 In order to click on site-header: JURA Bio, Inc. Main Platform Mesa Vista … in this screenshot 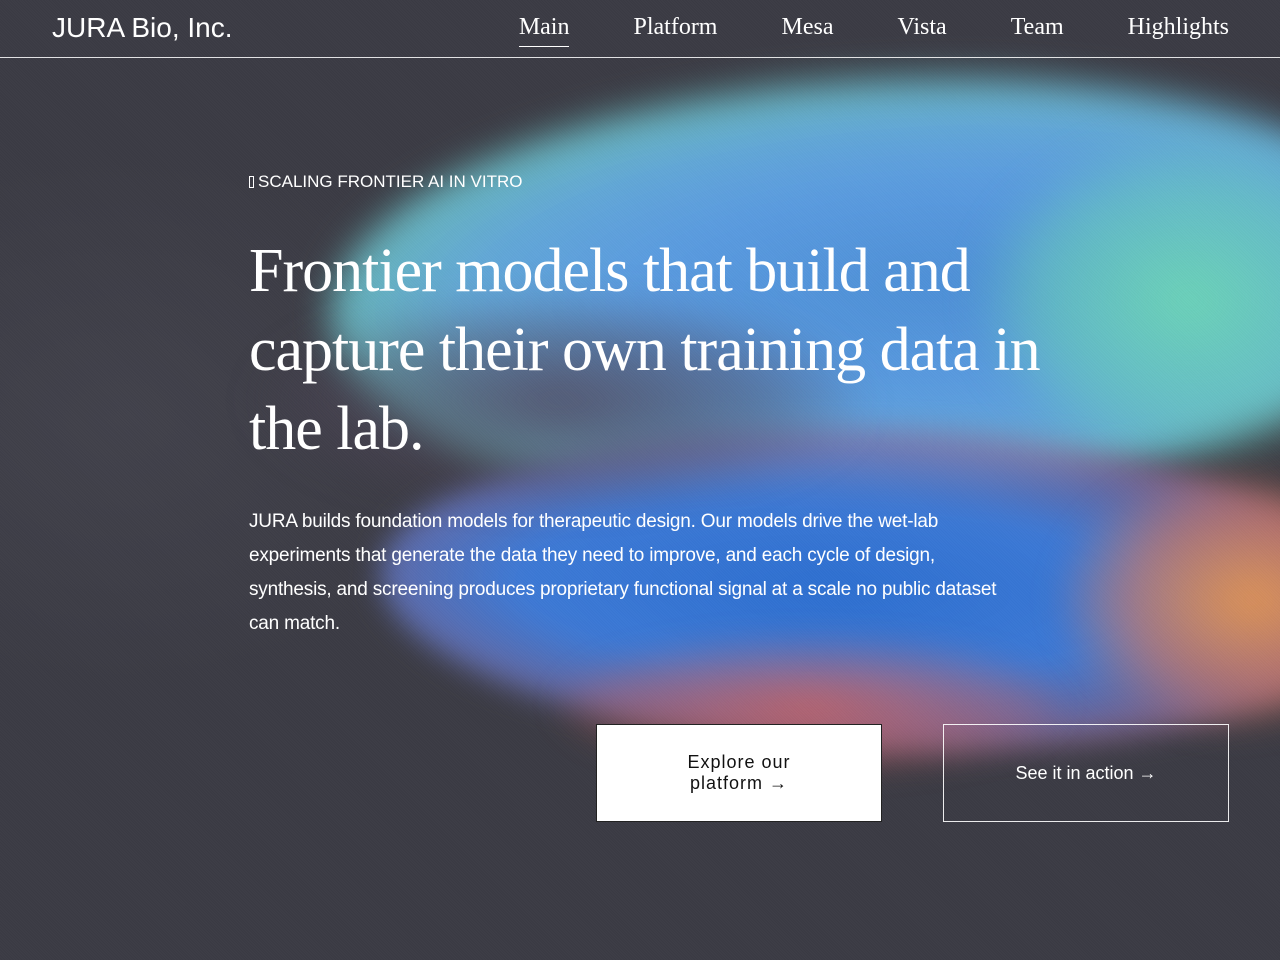, I will do `click(640, 29)`.